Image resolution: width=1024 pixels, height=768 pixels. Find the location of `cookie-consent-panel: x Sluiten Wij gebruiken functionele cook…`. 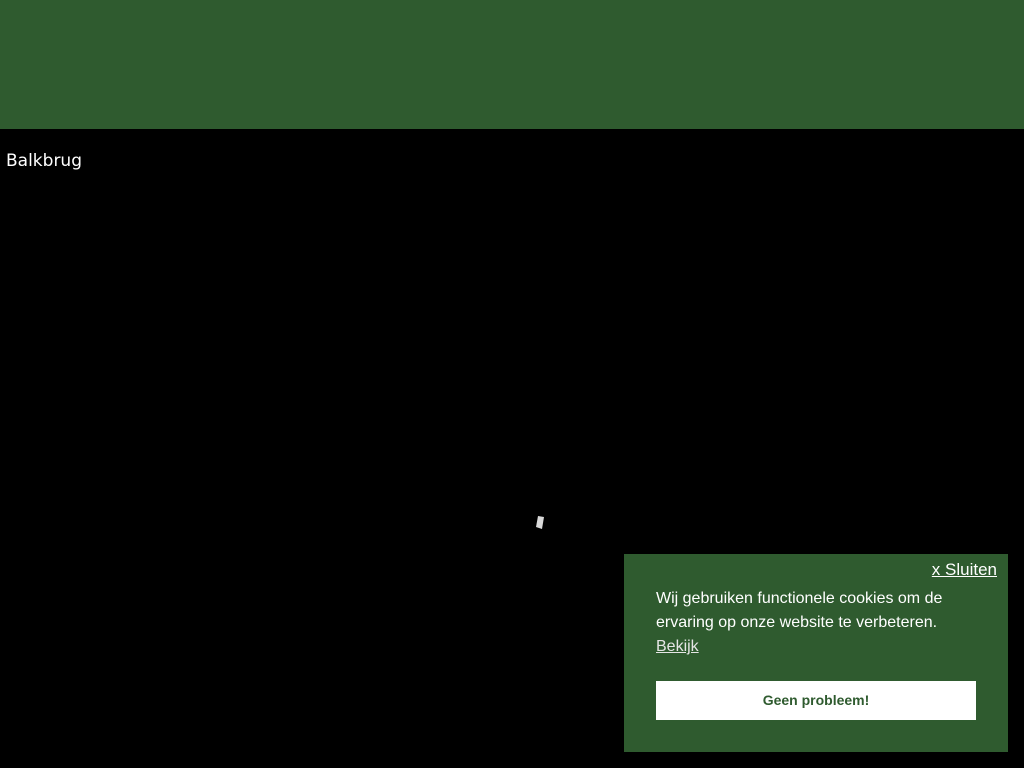

cookie-consent-panel: x Sluiten Wij gebruiken functionele cook… is located at coordinates (816, 653).